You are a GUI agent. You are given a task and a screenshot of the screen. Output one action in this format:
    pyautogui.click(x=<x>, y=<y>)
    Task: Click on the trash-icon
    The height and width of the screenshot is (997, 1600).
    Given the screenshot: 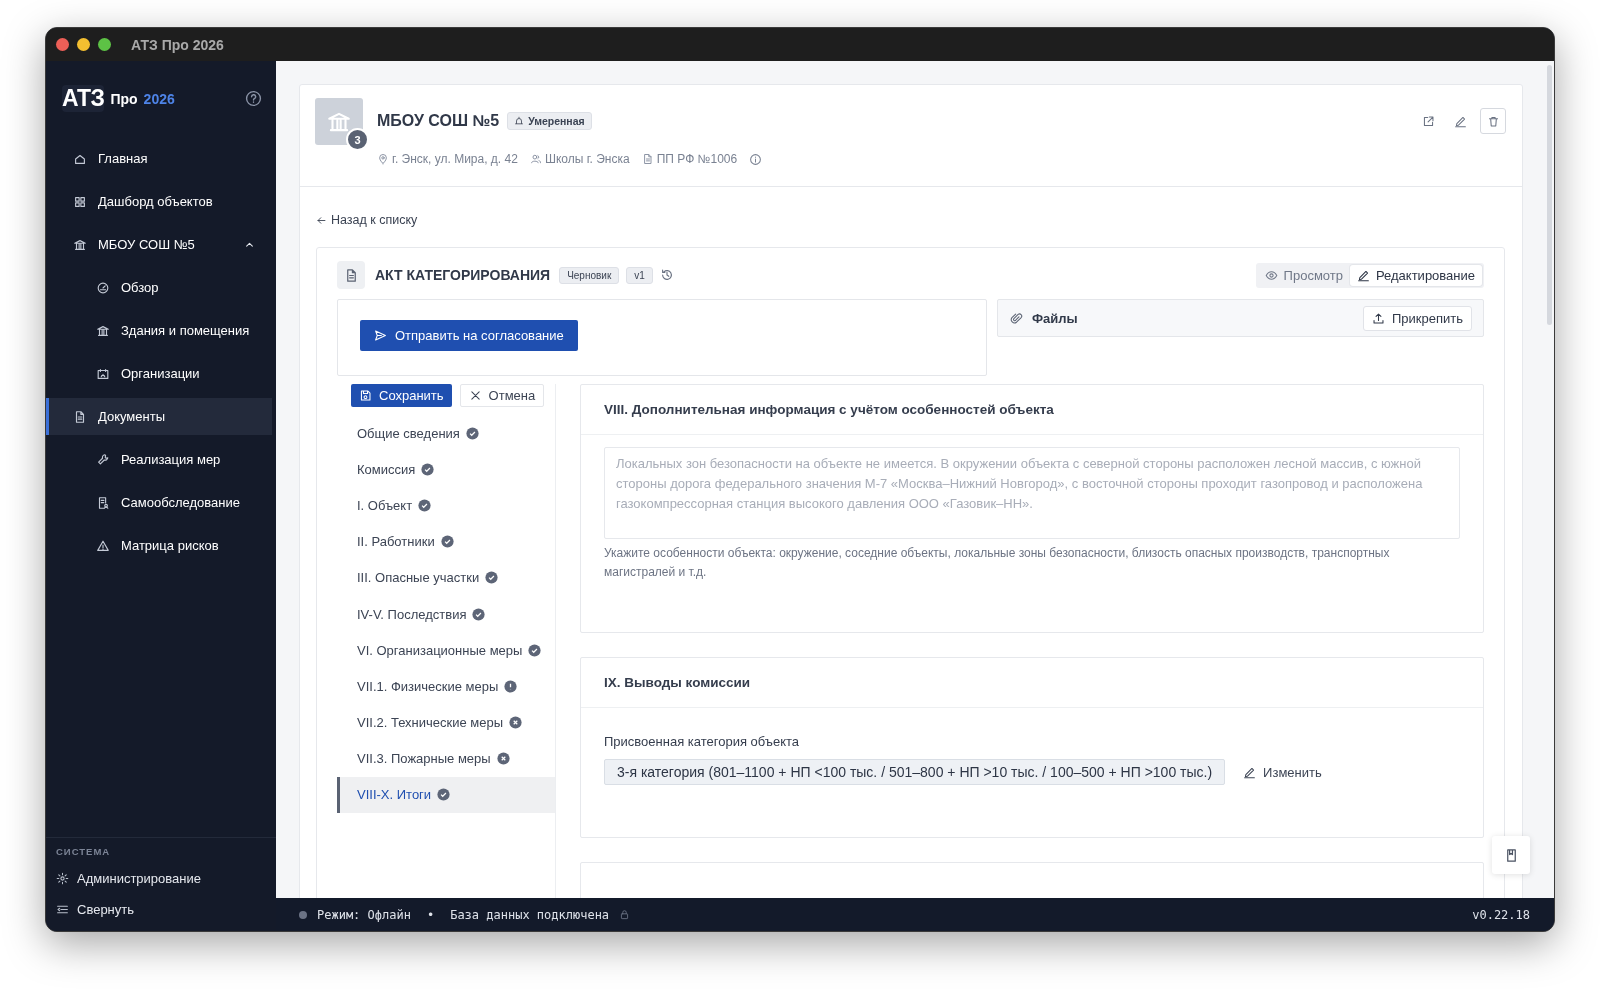 What is the action you would take?
    pyautogui.click(x=1493, y=121)
    